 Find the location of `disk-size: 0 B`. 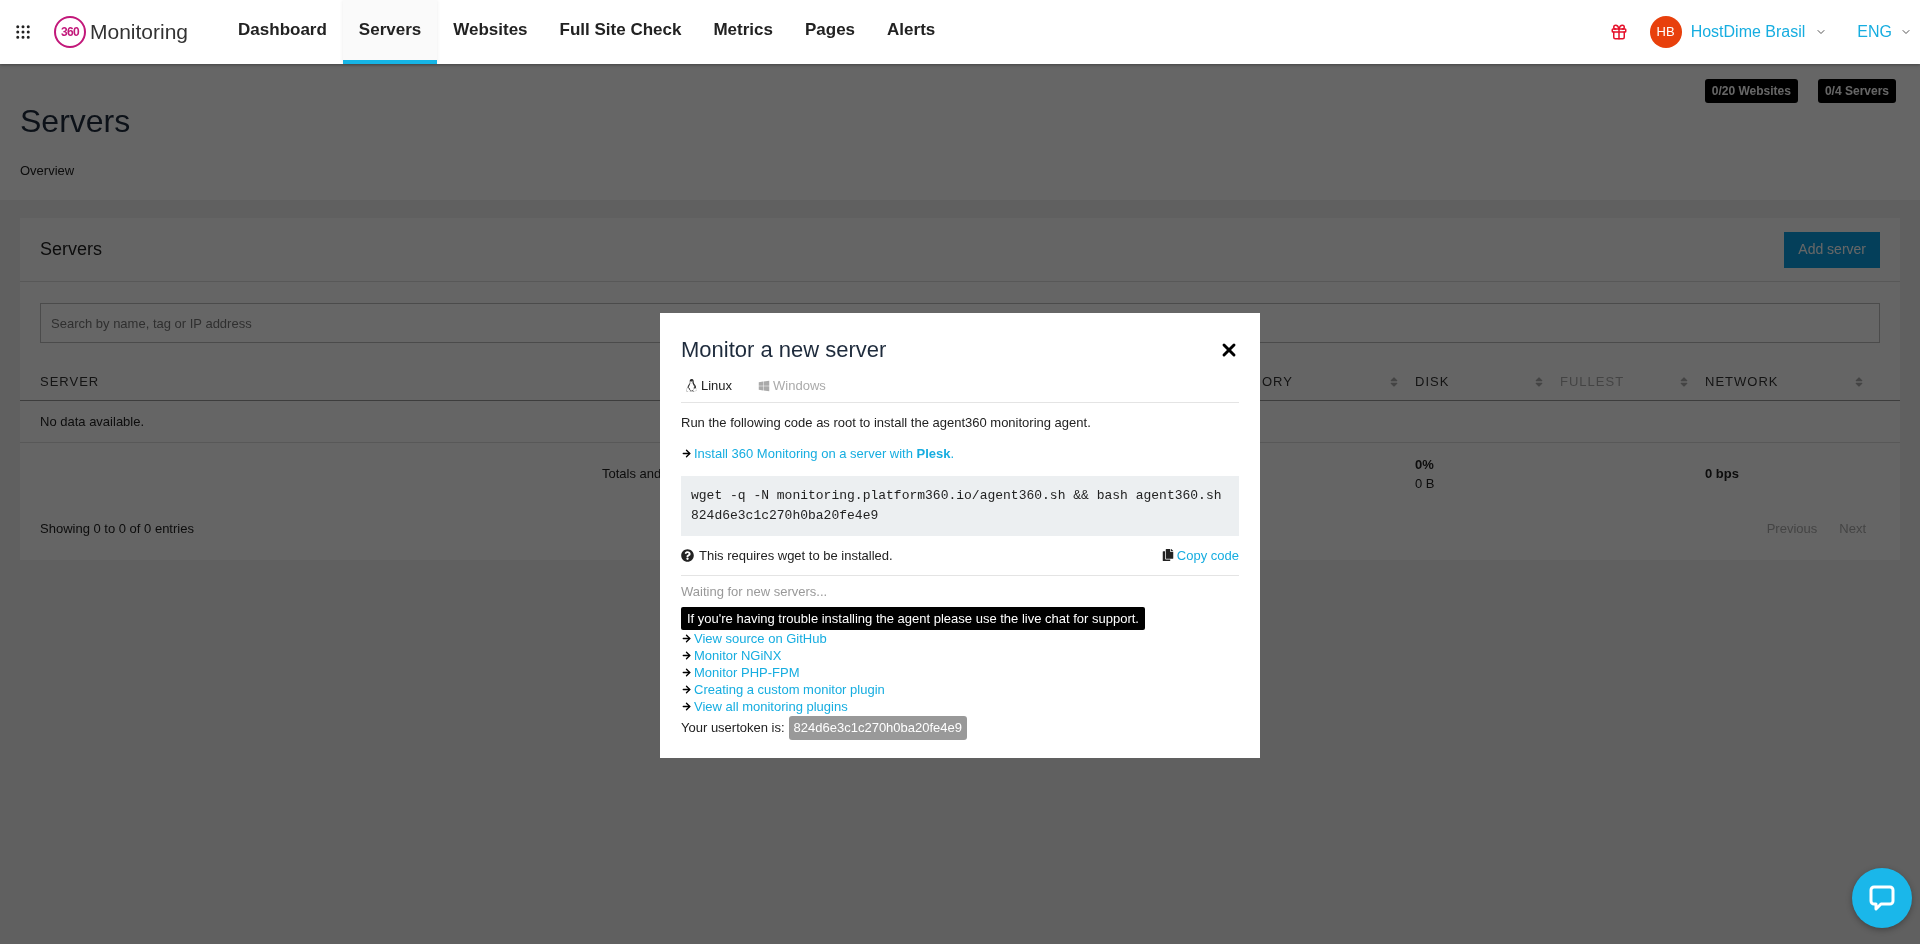

disk-size: 0 B is located at coordinates (1425, 484).